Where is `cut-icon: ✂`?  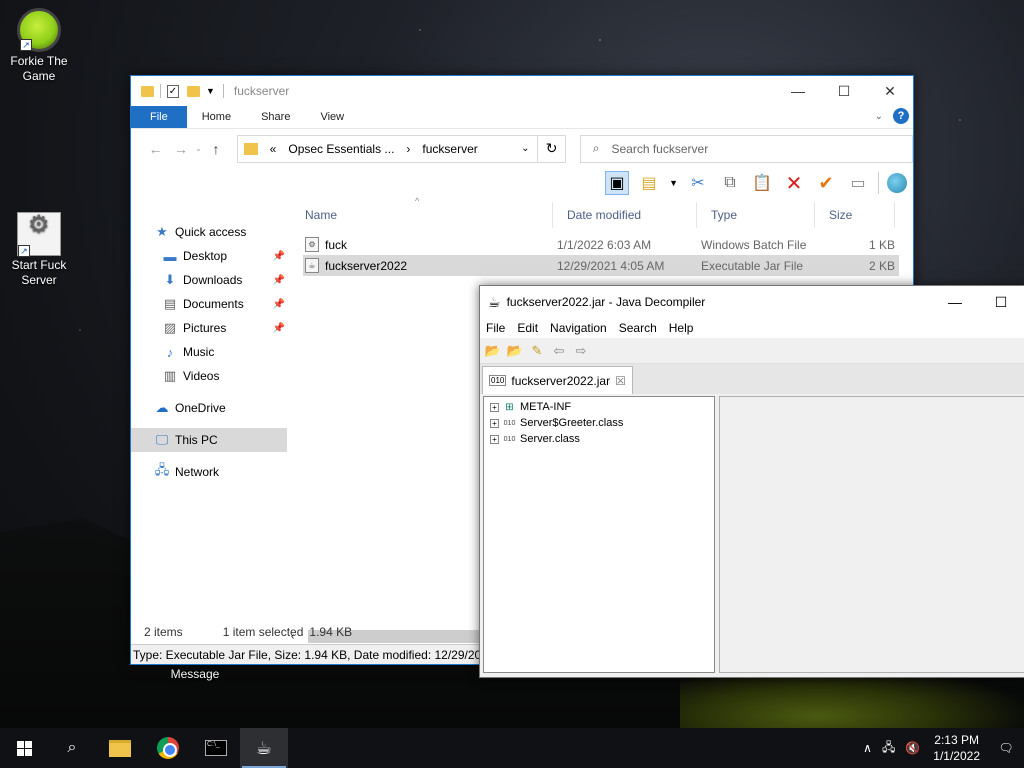
cut-icon: ✂ is located at coordinates (698, 183).